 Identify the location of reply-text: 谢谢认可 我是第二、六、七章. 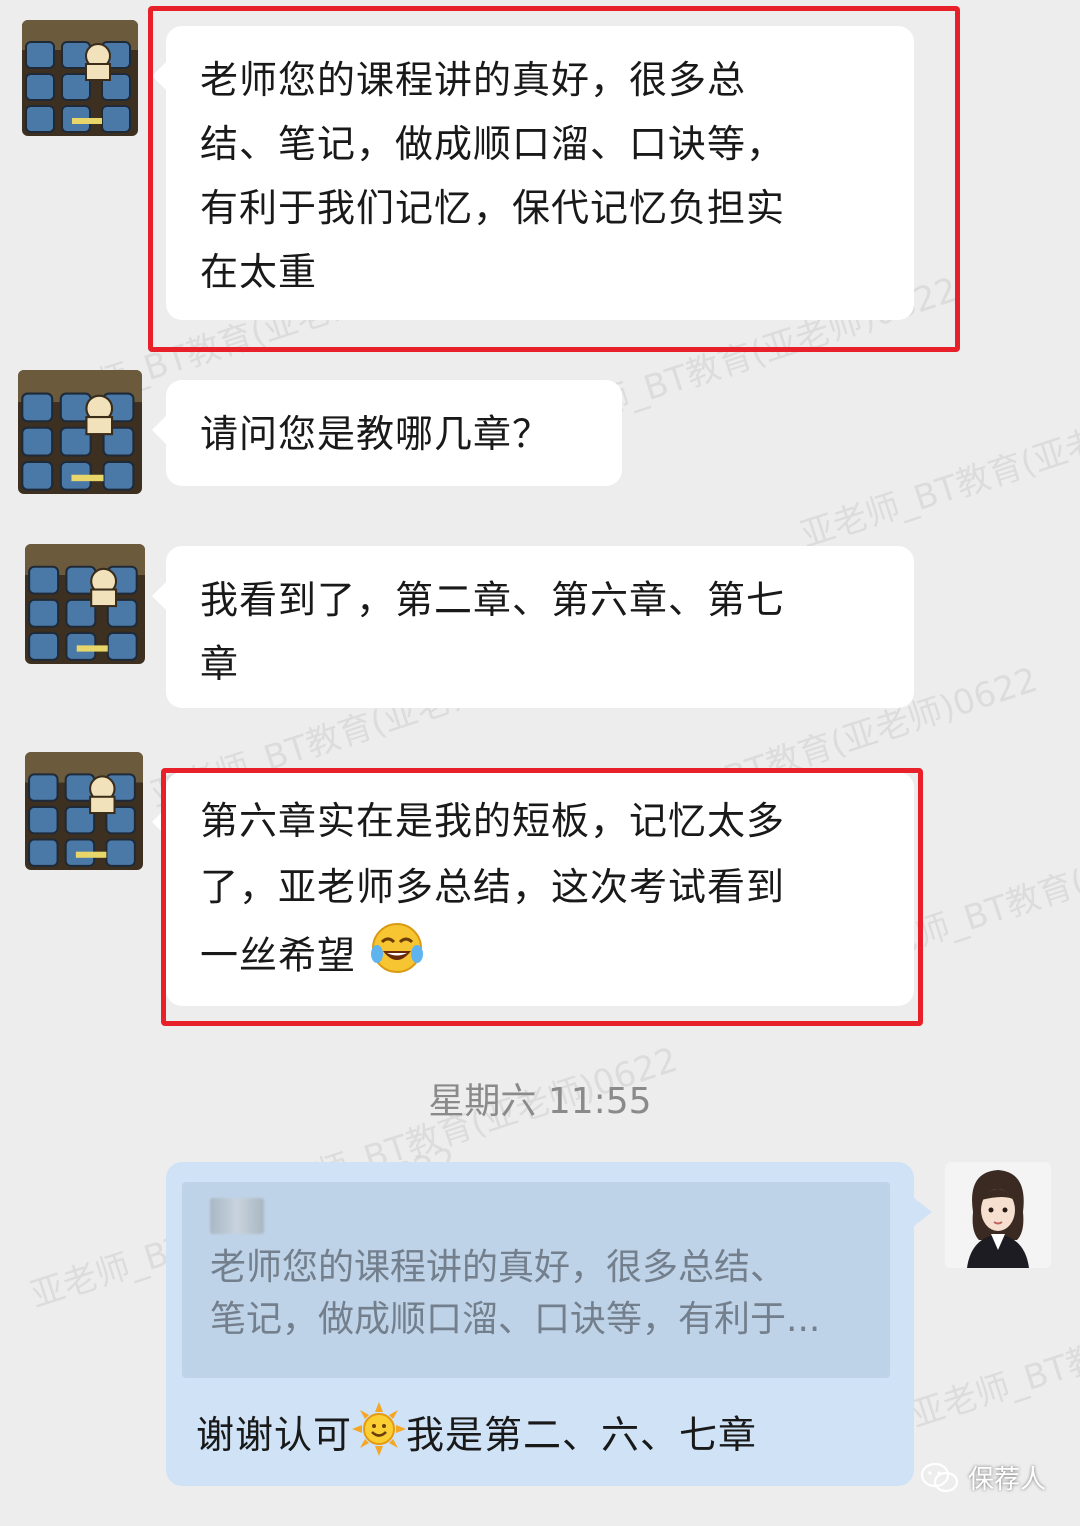
(476, 1437).